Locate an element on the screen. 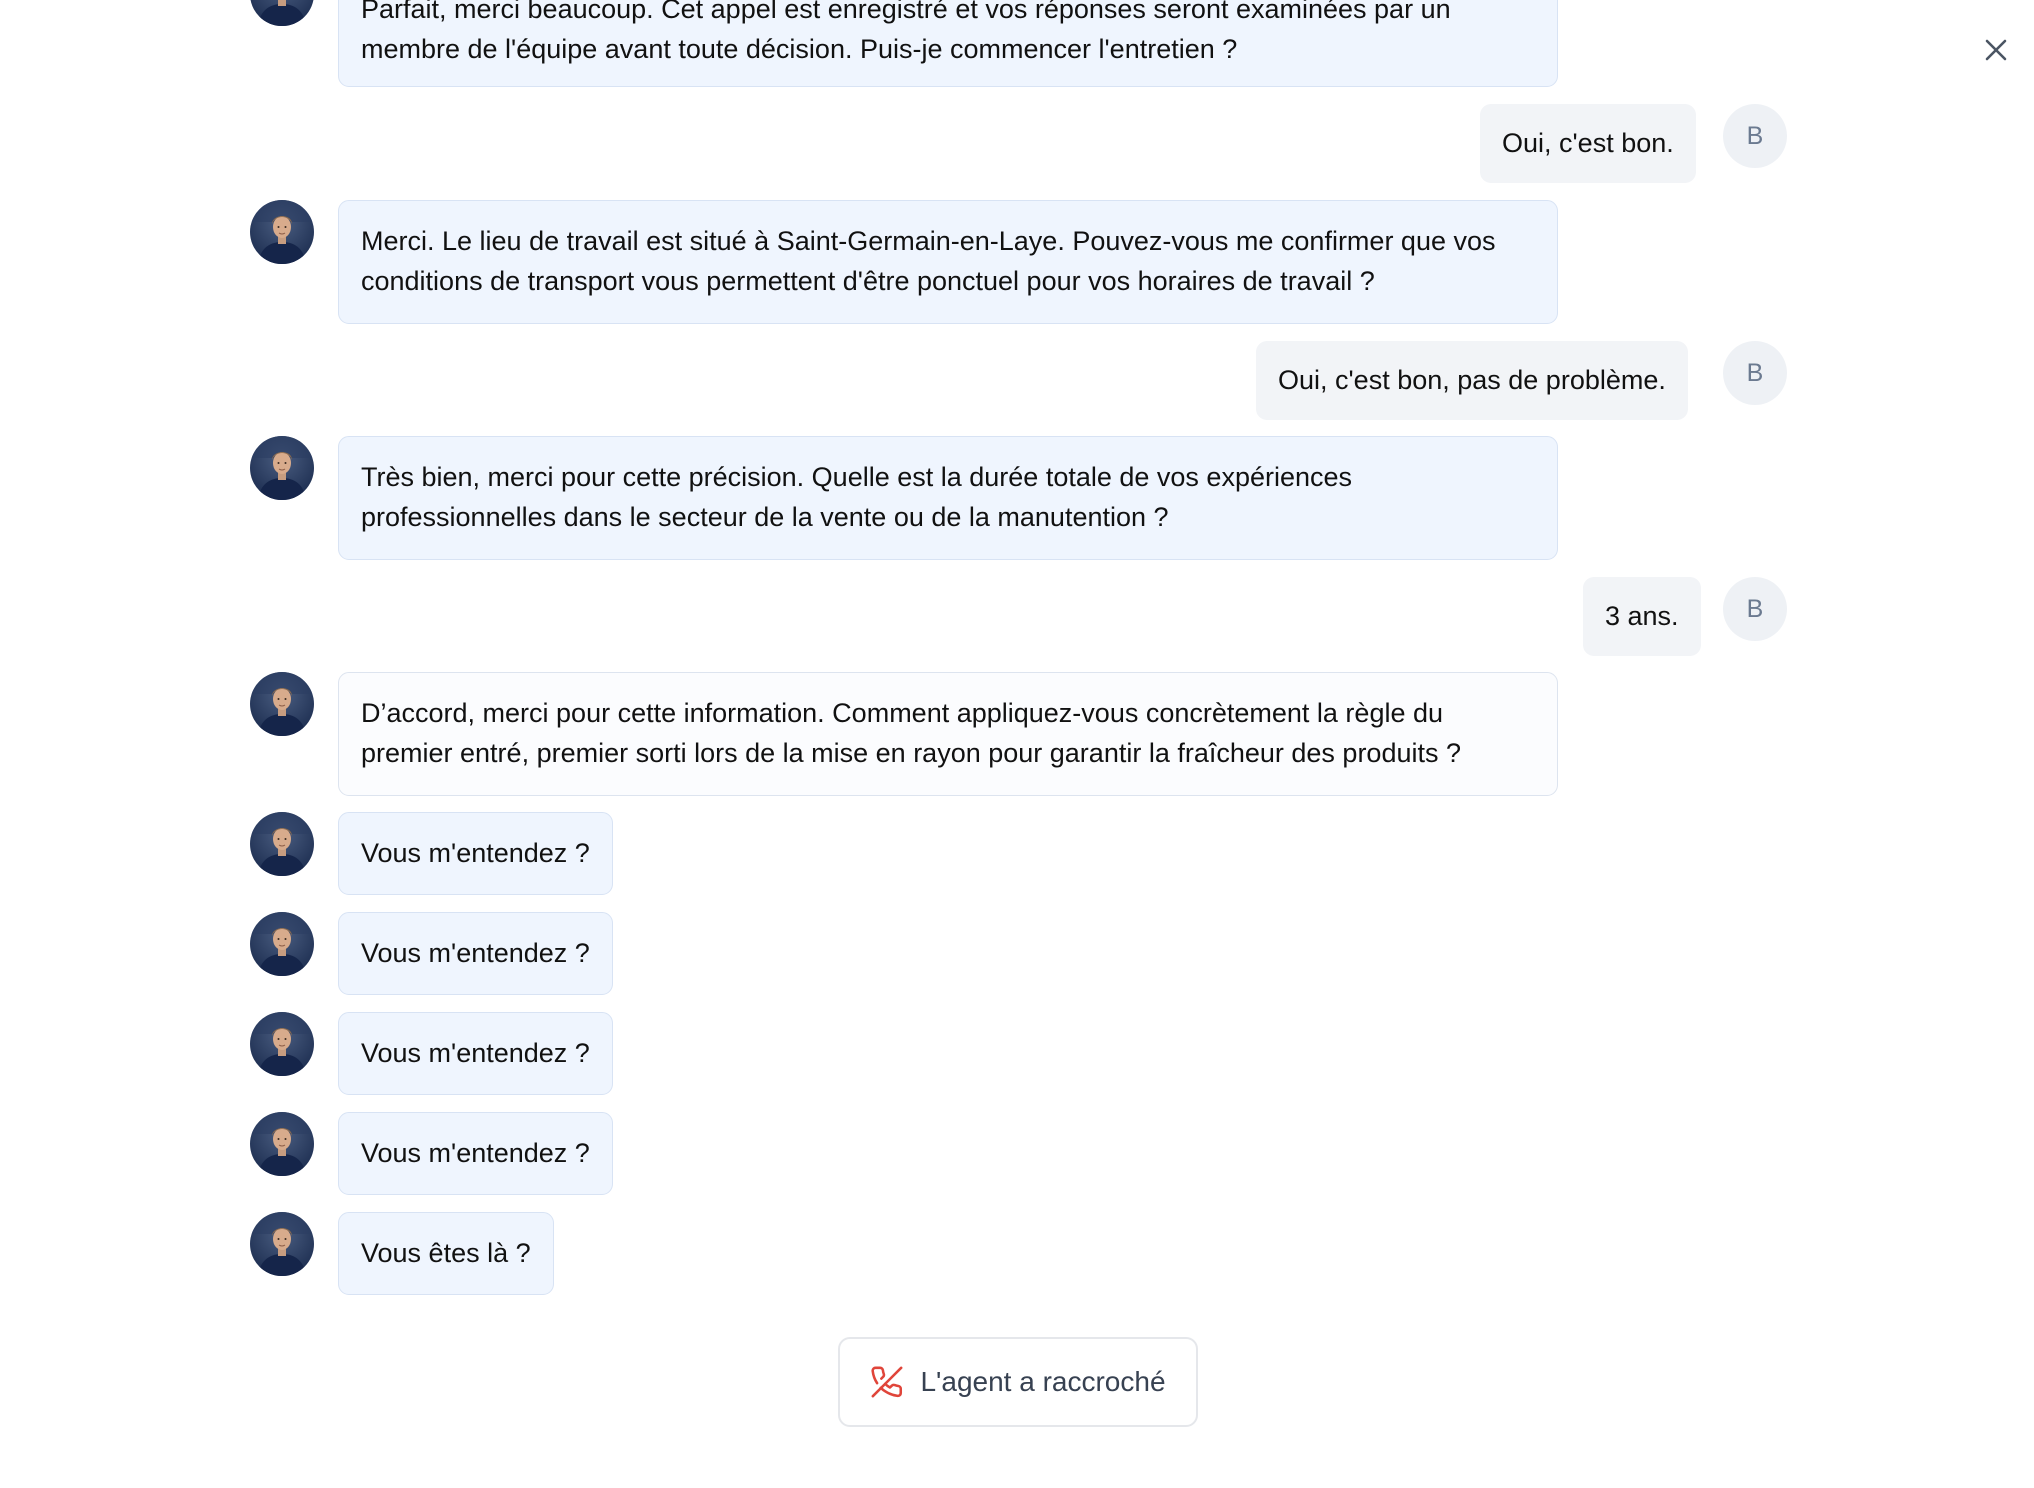 This screenshot has height=1488, width=2034. user-message: Oui, c'est bon. is located at coordinates (1588, 143).